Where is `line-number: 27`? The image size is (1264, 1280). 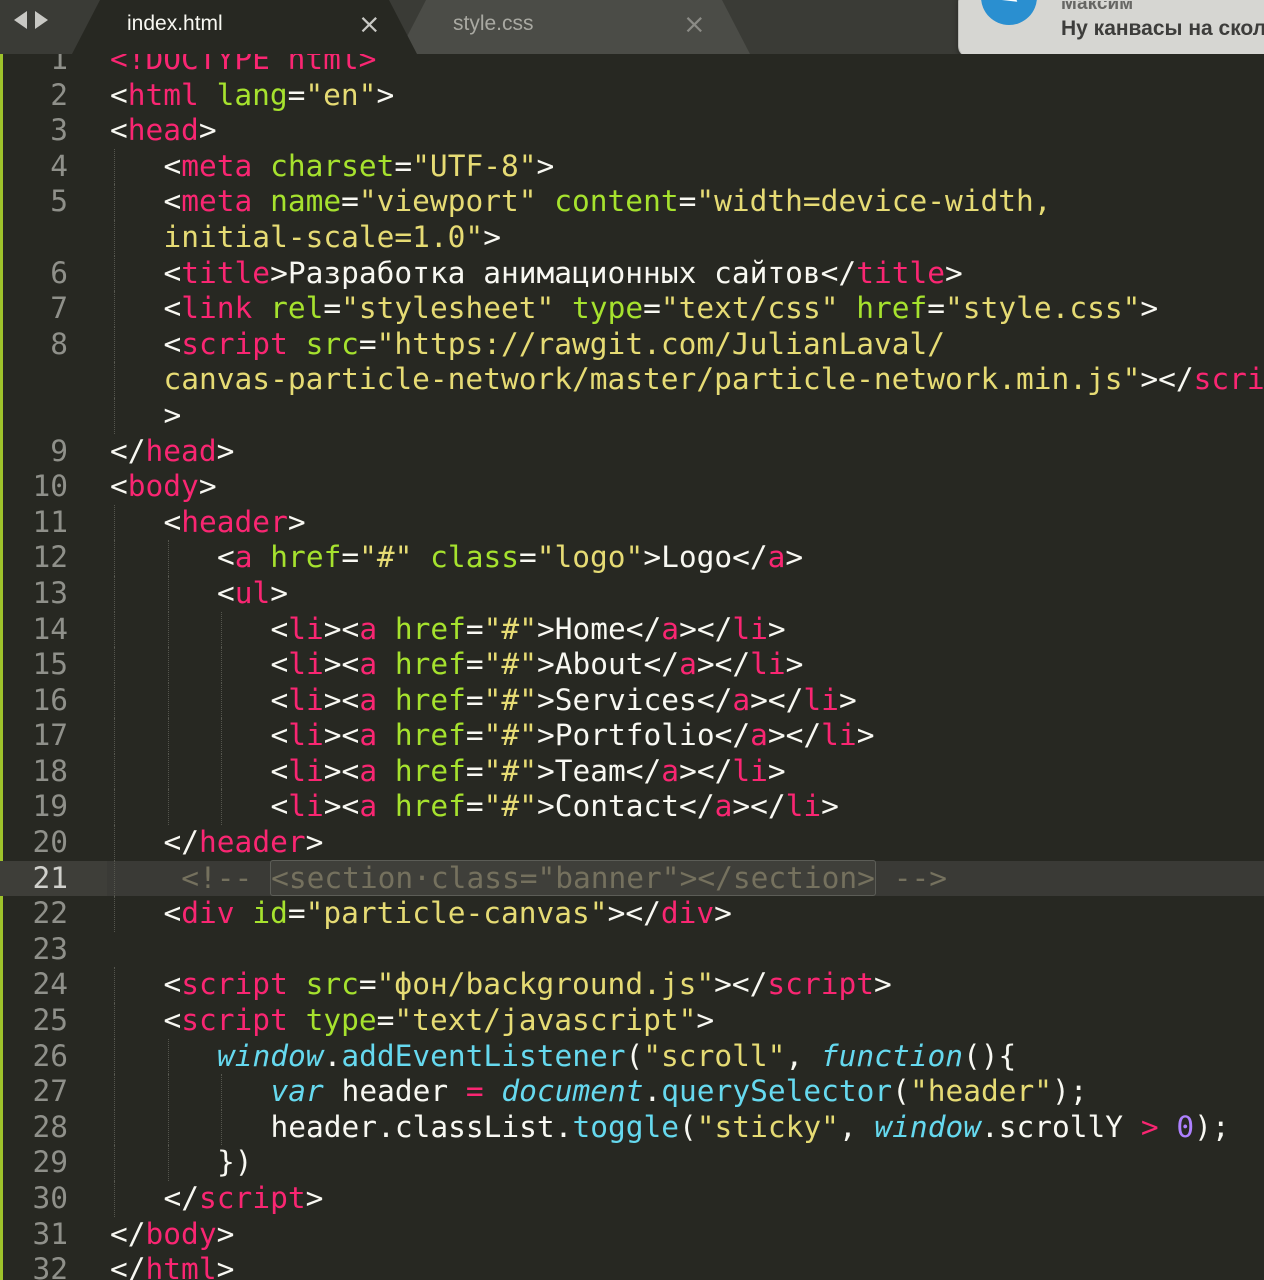
line-number: 27 is located at coordinates (50, 1091).